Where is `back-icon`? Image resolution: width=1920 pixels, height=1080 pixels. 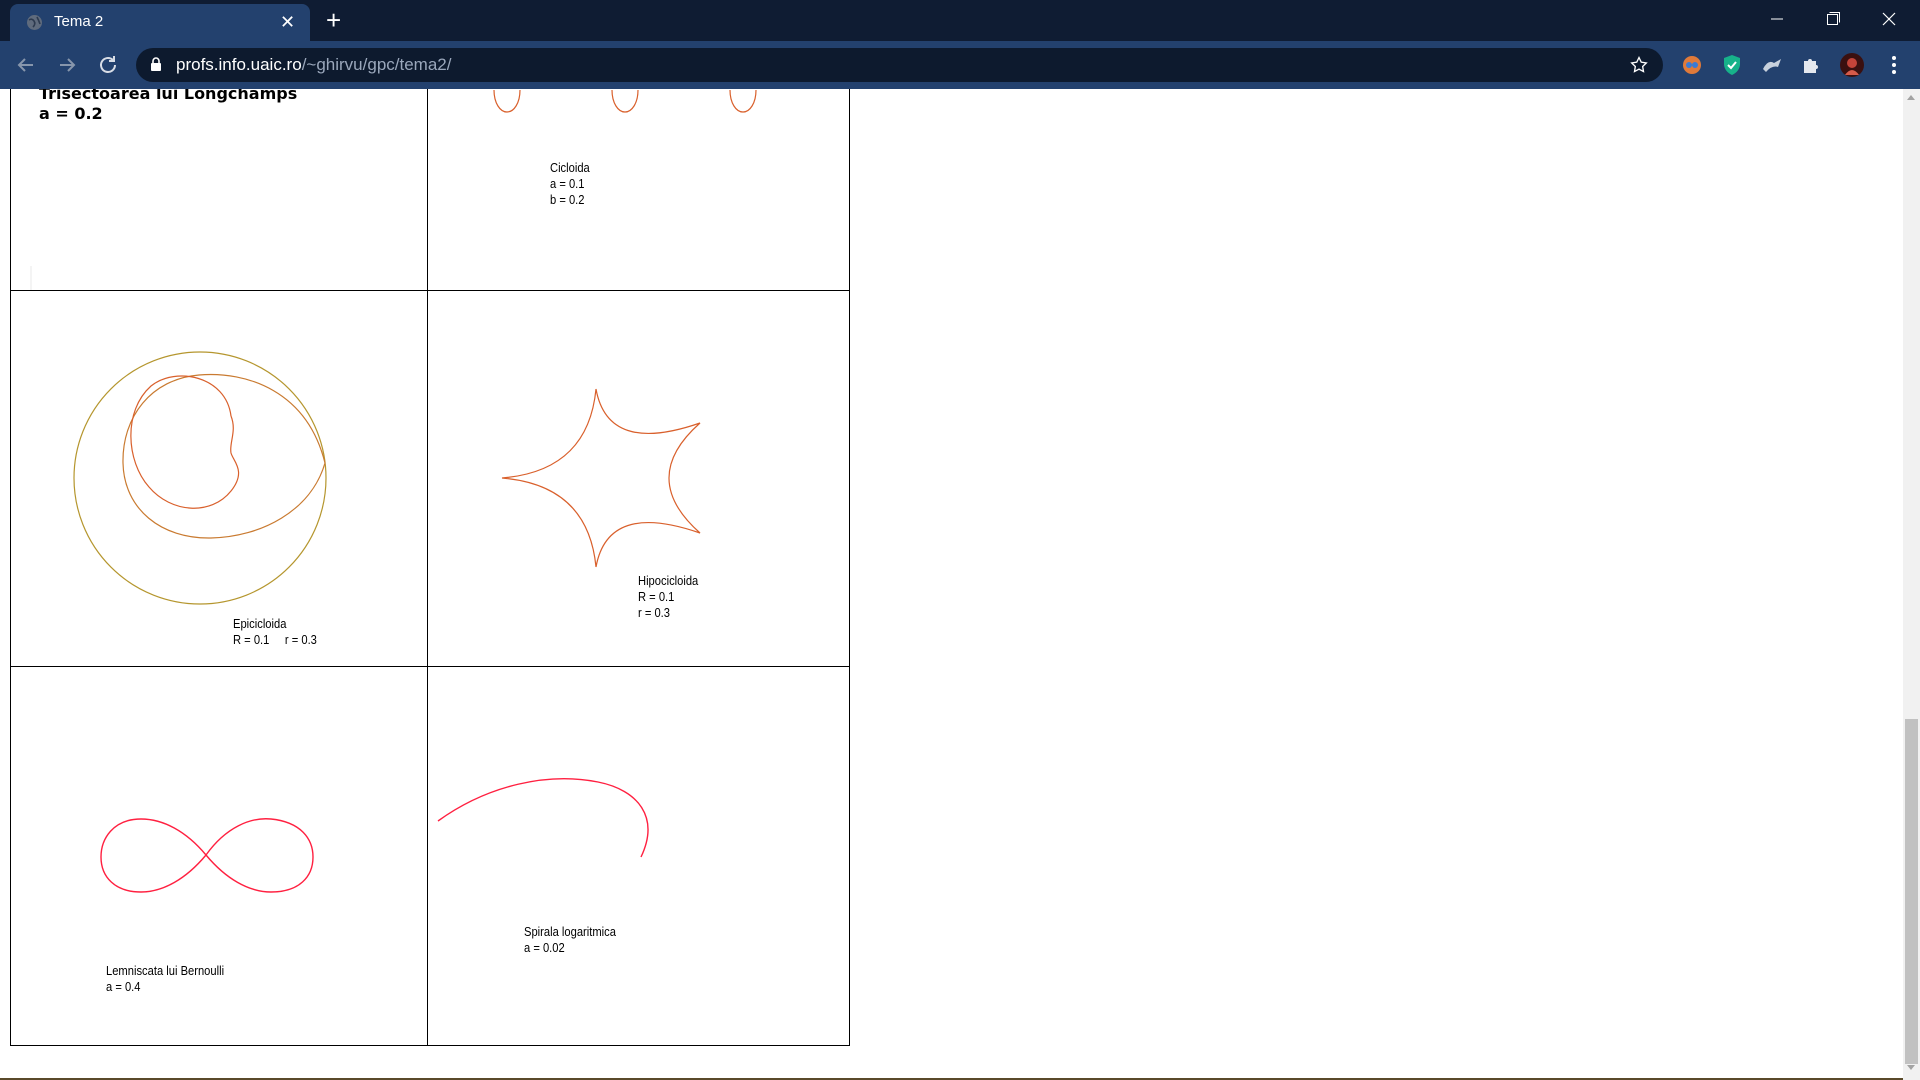 back-icon is located at coordinates (26, 65).